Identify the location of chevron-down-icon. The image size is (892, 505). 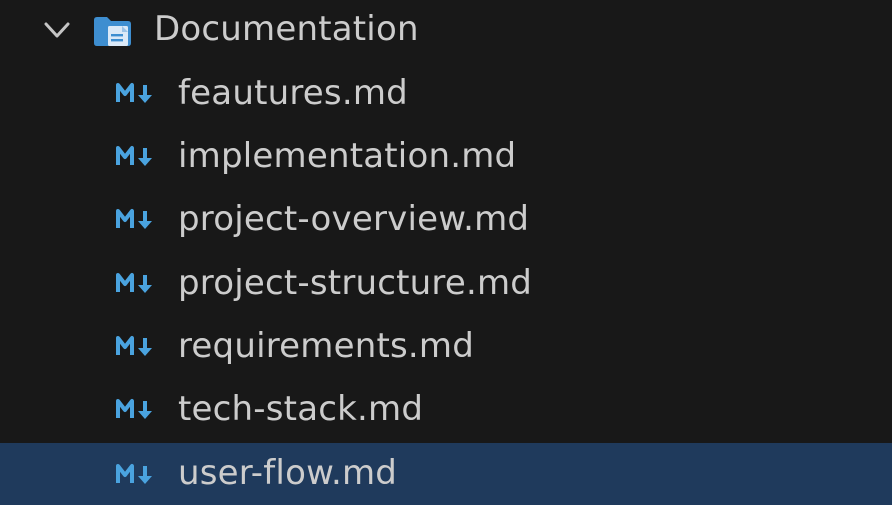
(58, 30).